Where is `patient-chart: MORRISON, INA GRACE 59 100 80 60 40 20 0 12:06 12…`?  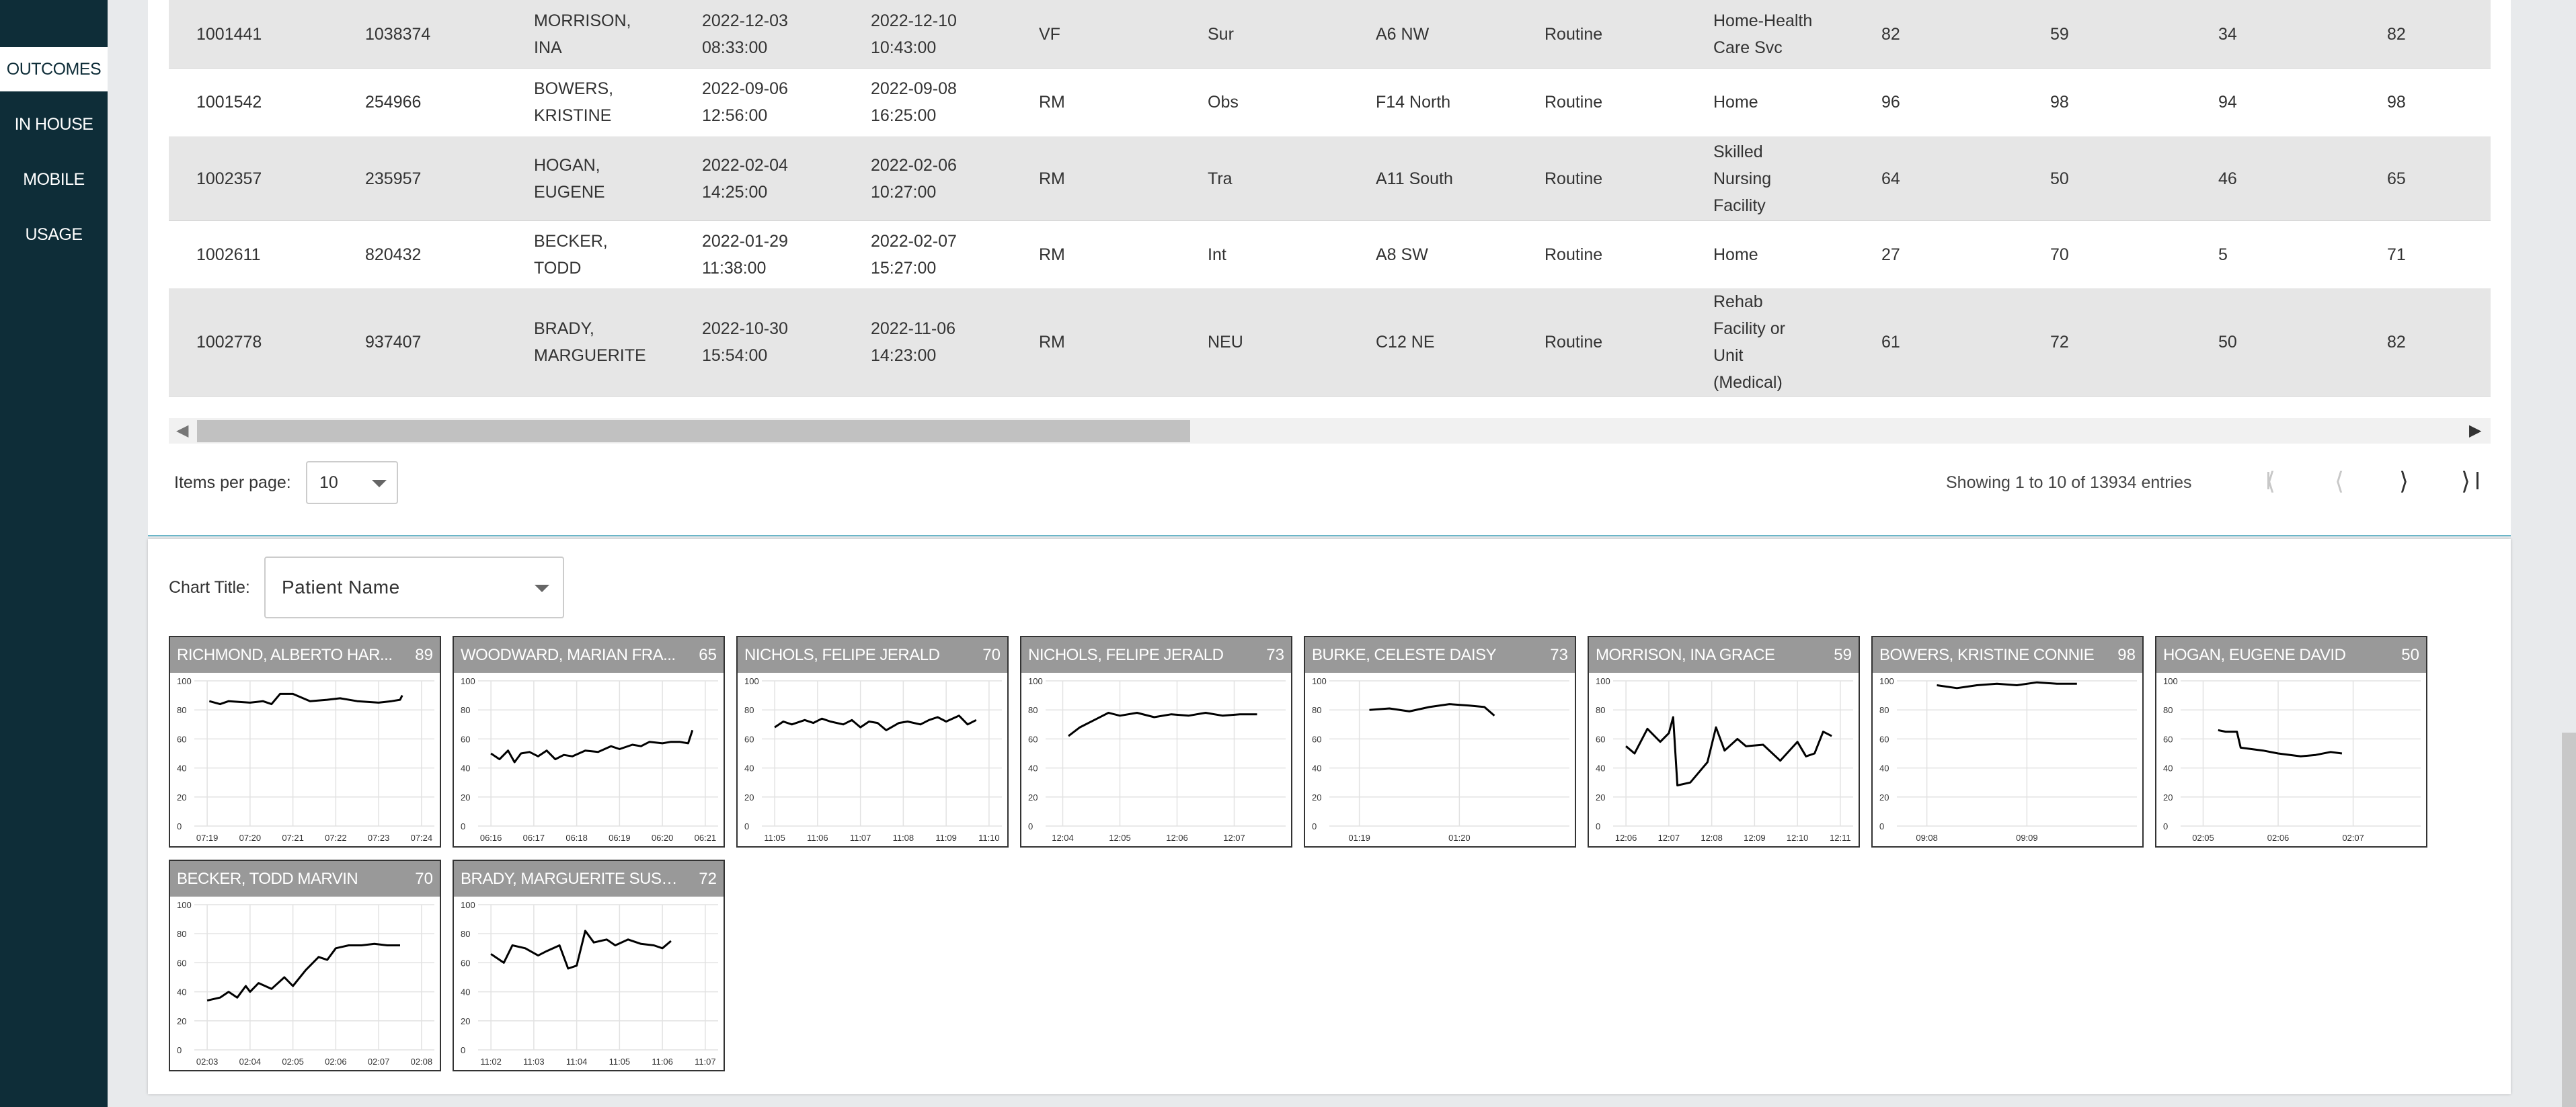
patient-chart: MORRISON, INA GRACE 59 100 80 60 40 20 0 12:06 12… is located at coordinates (1724, 742).